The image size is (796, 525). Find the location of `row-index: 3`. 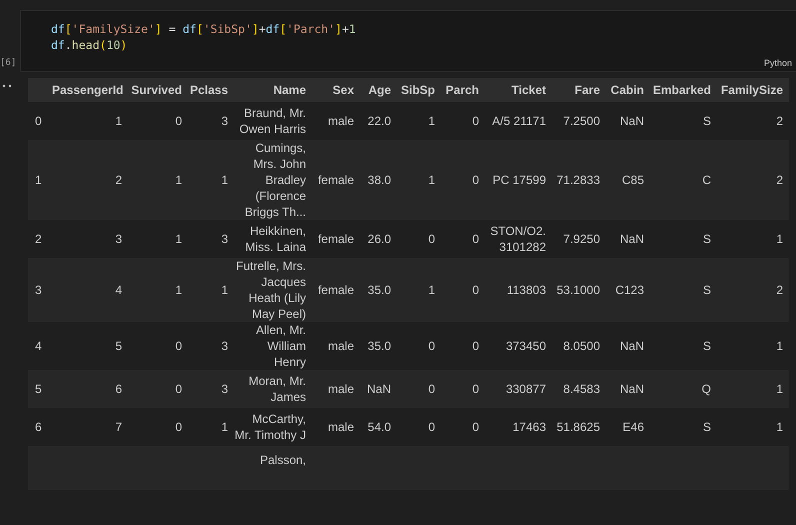

row-index: 3 is located at coordinates (38, 290).